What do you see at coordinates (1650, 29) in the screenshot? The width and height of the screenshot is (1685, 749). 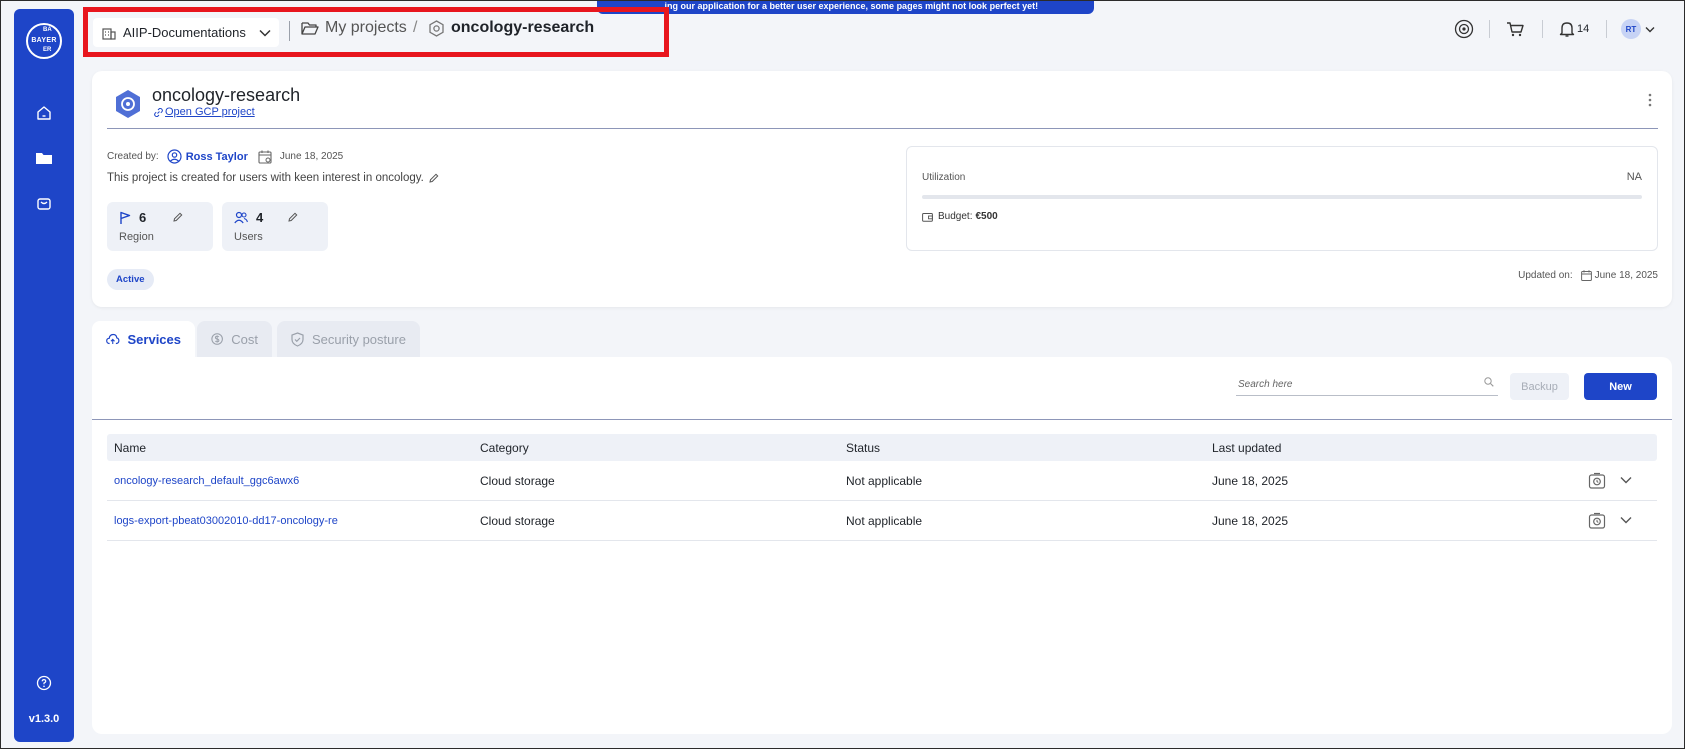 I see `chevron-down-icon` at bounding box center [1650, 29].